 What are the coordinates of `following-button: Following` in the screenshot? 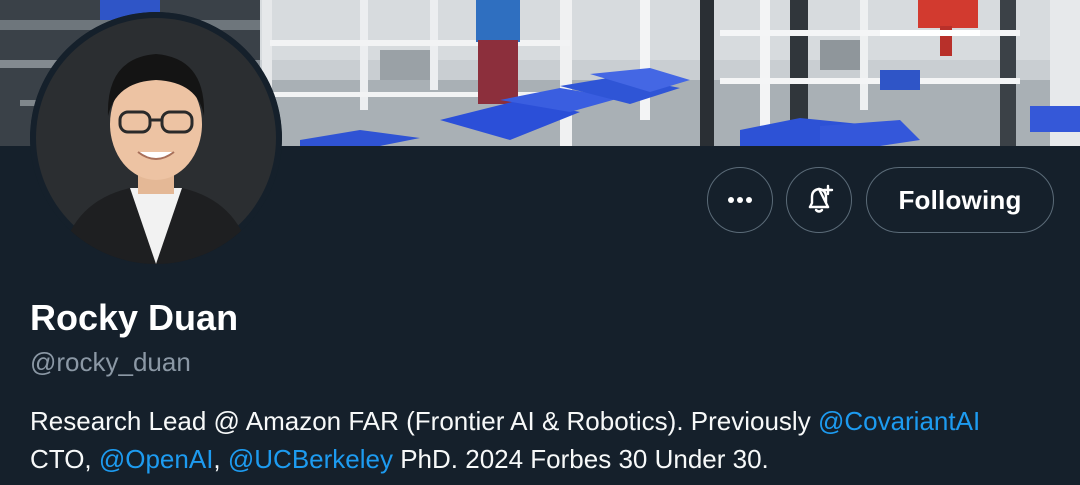 It's located at (960, 200).